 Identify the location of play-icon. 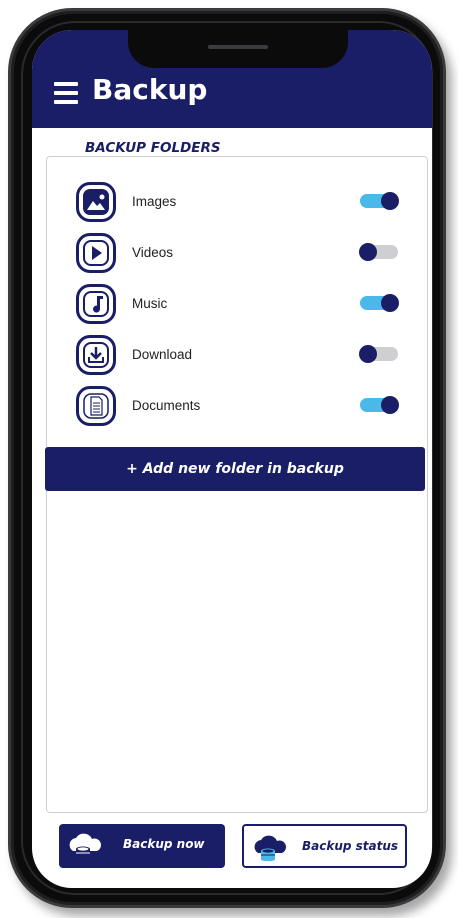
(96, 253).